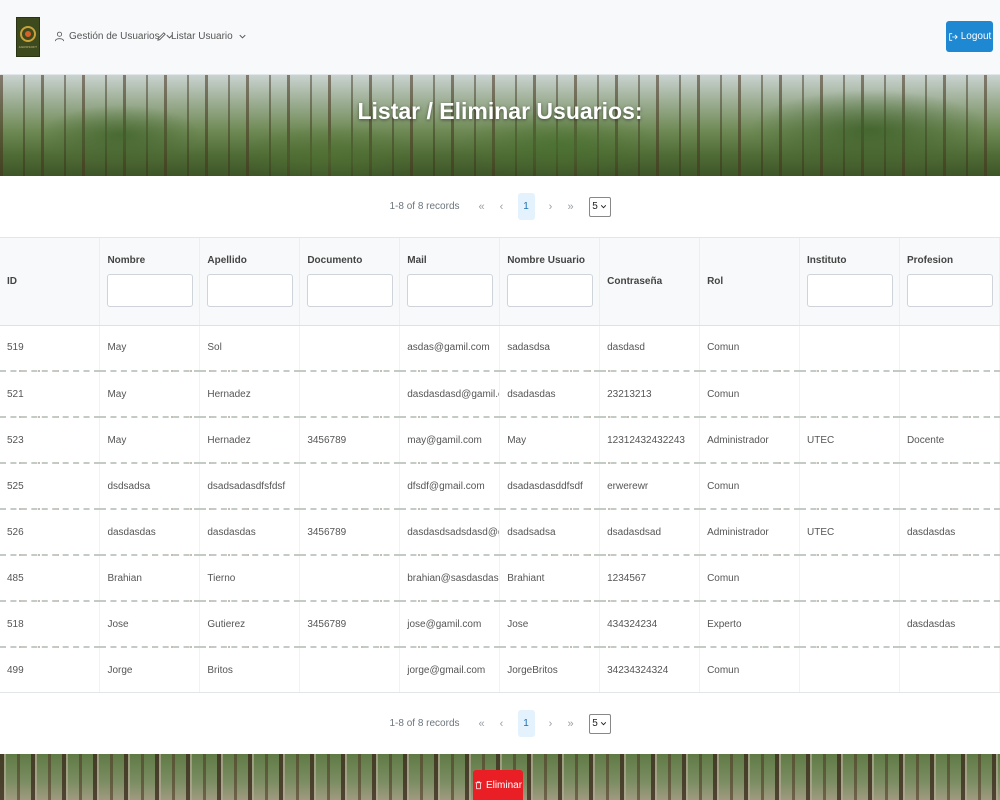 Image resolution: width=1000 pixels, height=800 pixels. Describe the element at coordinates (450, 348) in the screenshot. I see `table-cell: asdas@gamil.com` at that location.